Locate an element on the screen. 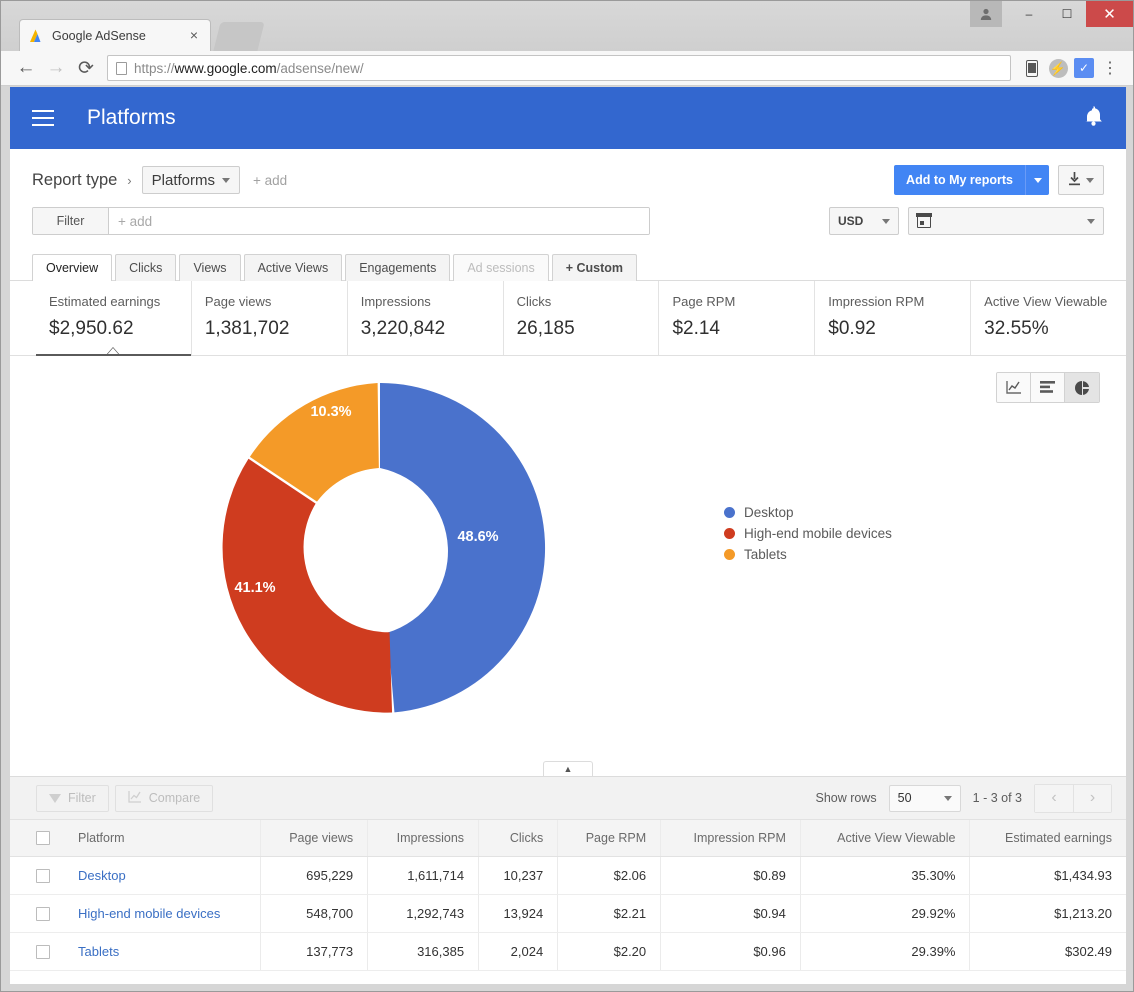 The height and width of the screenshot is (992, 1134). filter-input: + add is located at coordinates (379, 221).